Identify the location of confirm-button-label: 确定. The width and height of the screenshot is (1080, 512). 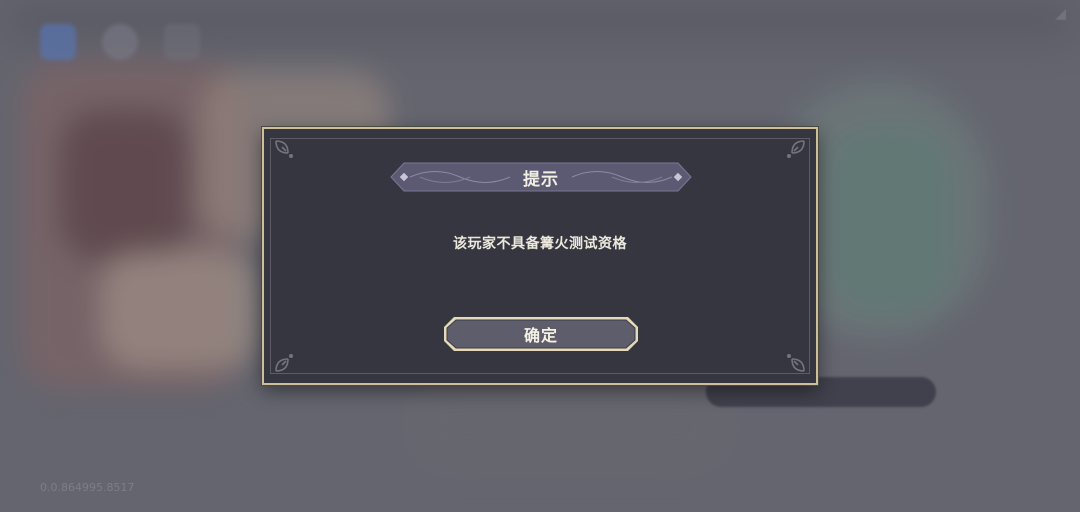
(540, 335).